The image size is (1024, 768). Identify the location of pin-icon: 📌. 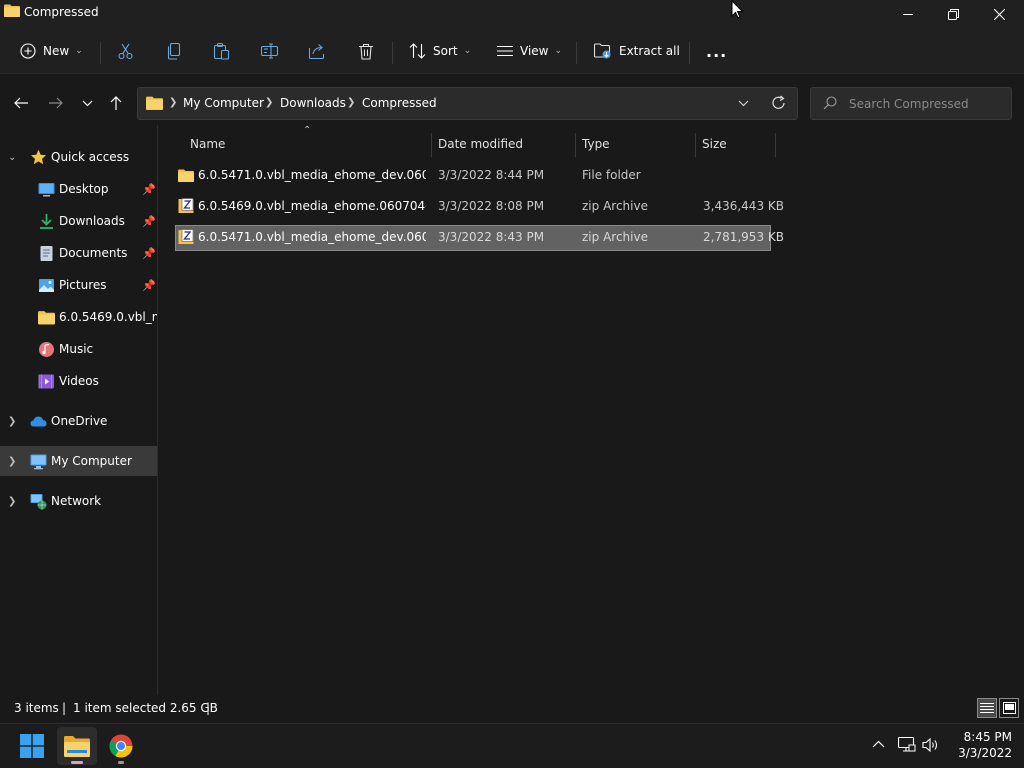
(149, 189).